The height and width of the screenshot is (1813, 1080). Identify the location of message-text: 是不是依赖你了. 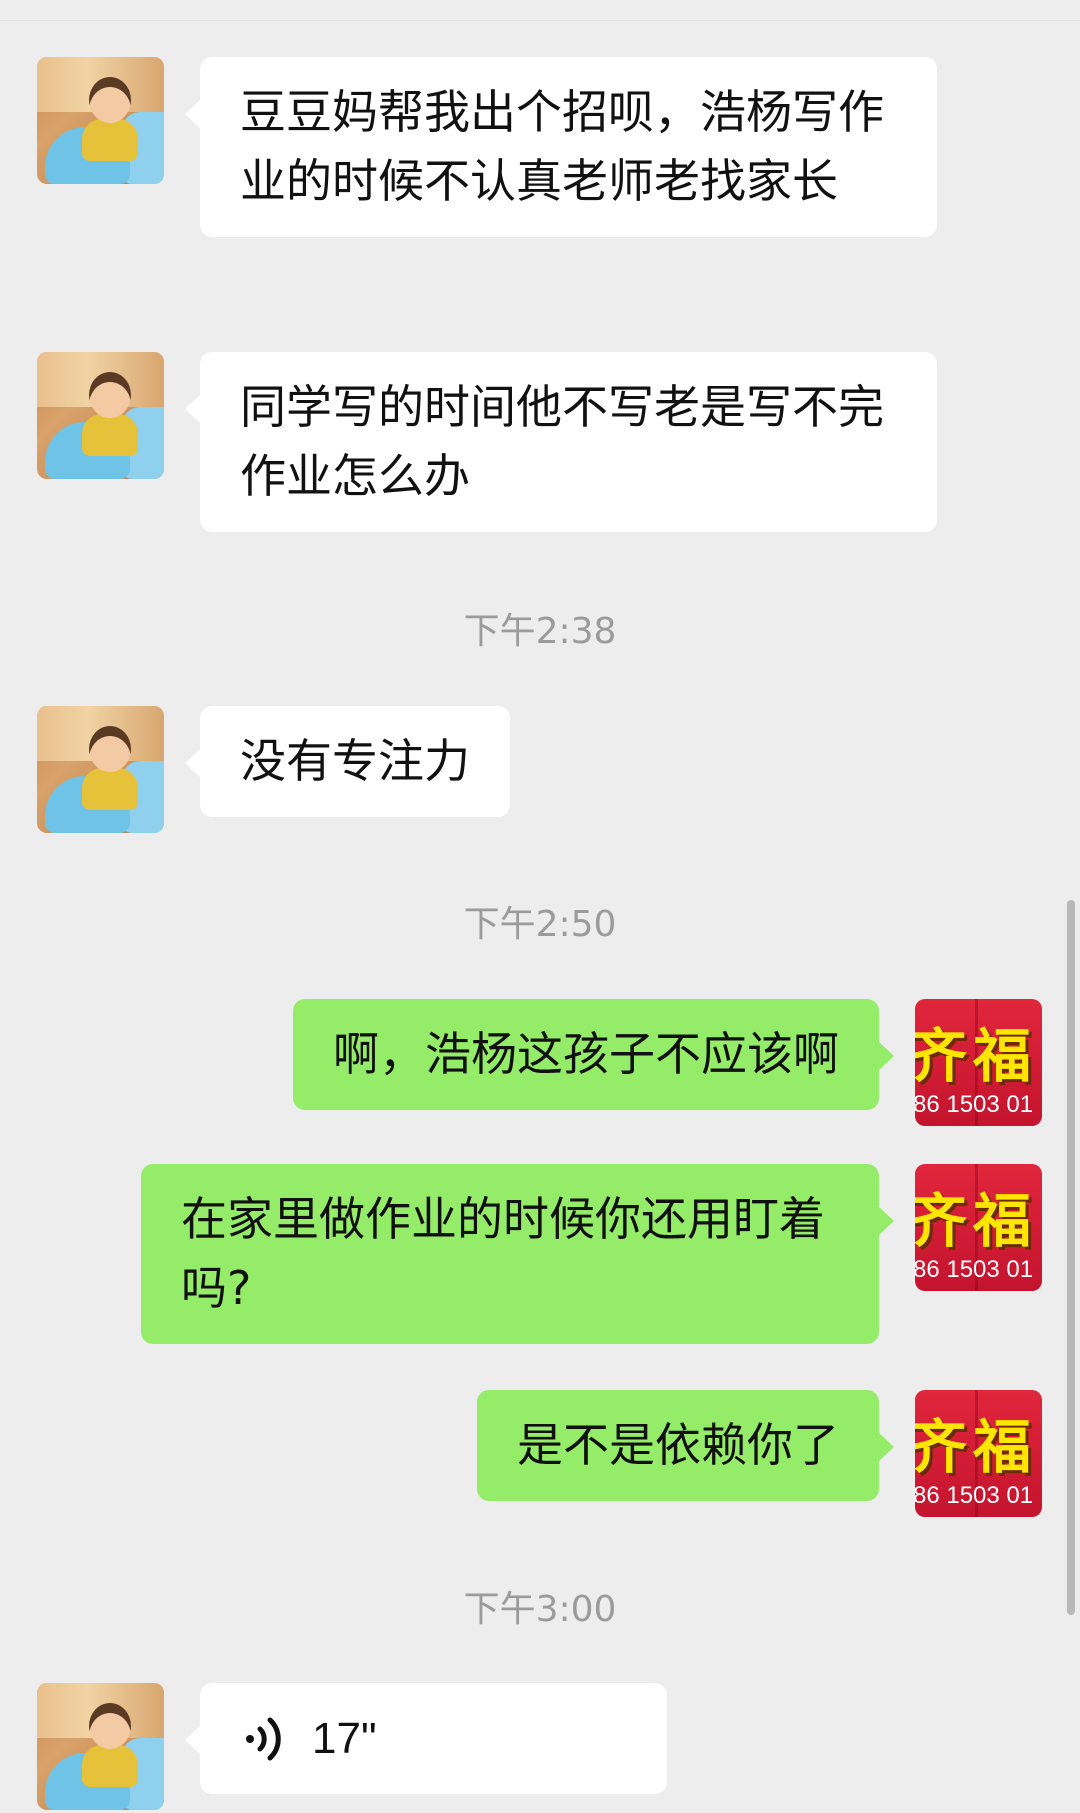
(678, 1445).